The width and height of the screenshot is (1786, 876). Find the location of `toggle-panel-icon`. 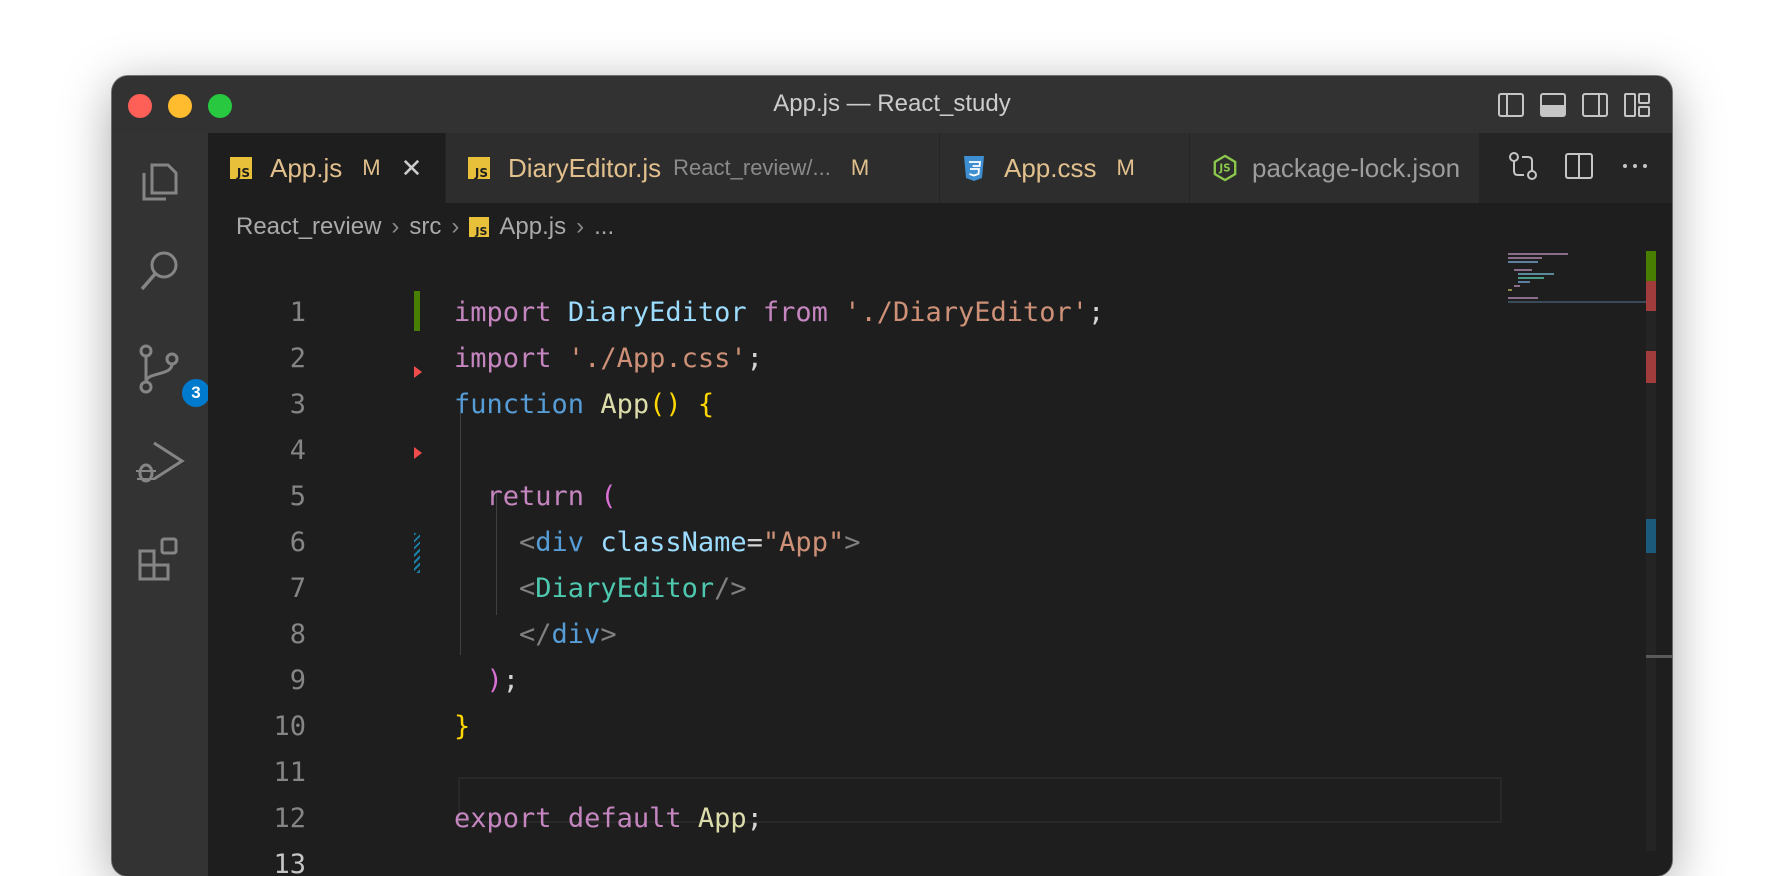

toggle-panel-icon is located at coordinates (1553, 105).